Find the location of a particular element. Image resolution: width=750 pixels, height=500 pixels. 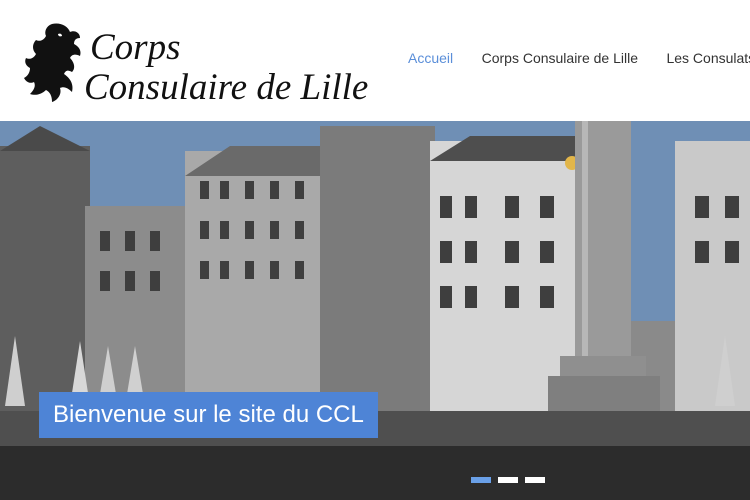

nav-item-consulats: Les Consulats is located at coordinates (708, 58).